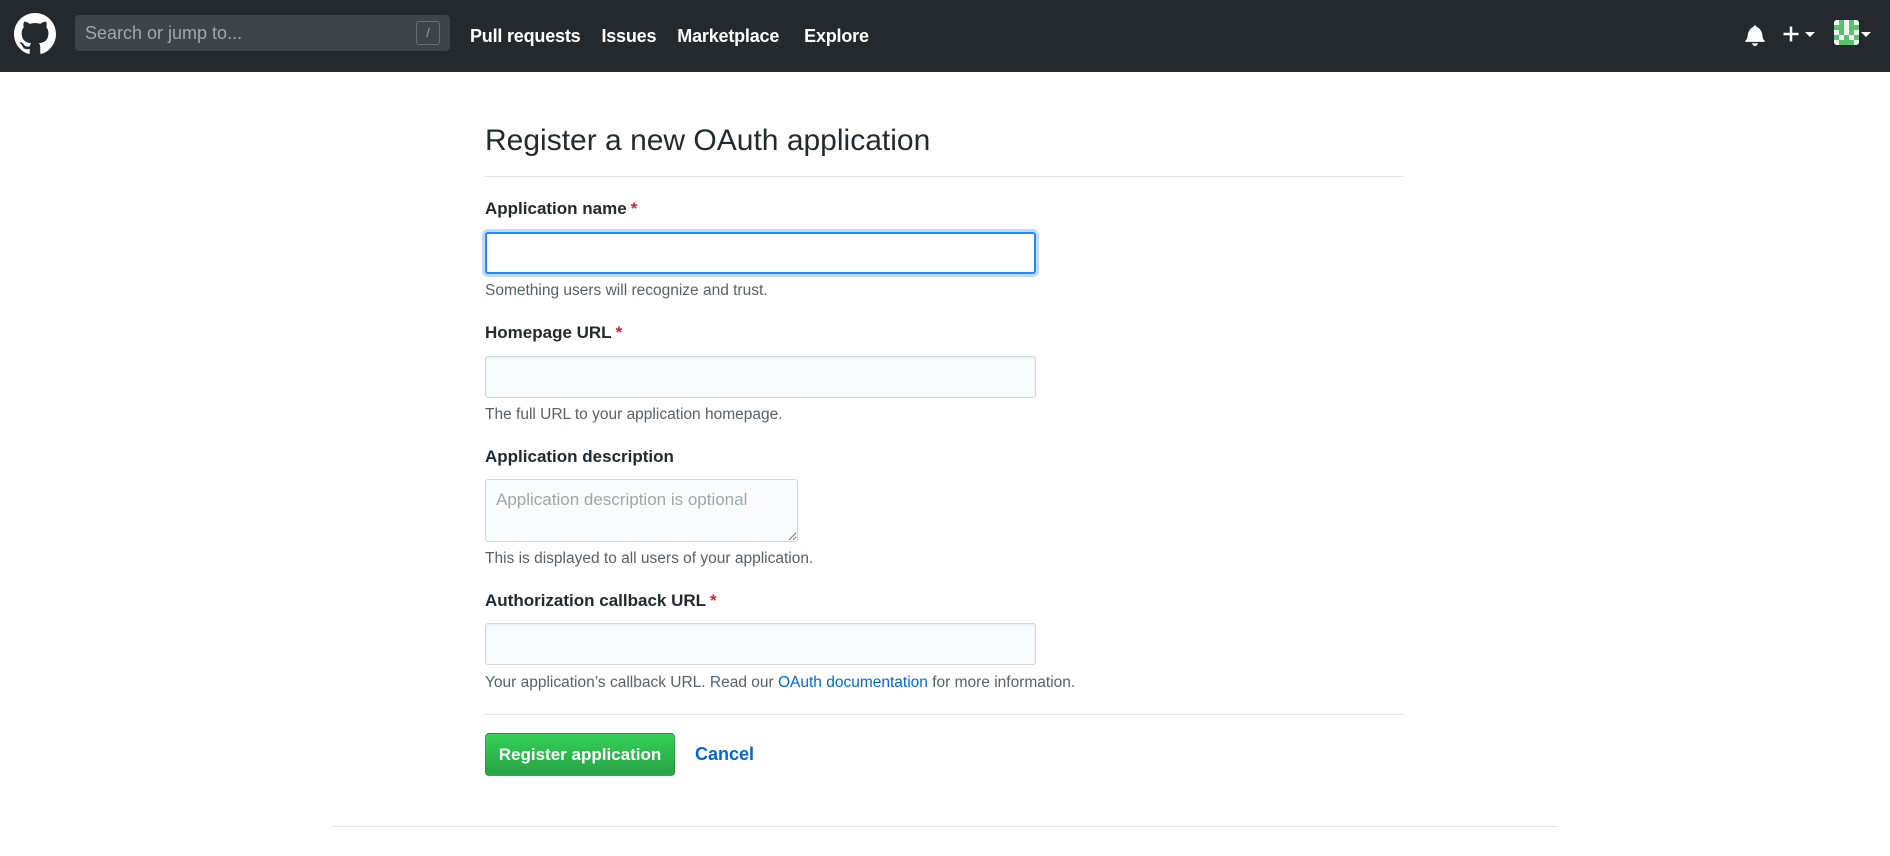 This screenshot has width=1890, height=856. I want to click on title-divider, so click(944, 176).